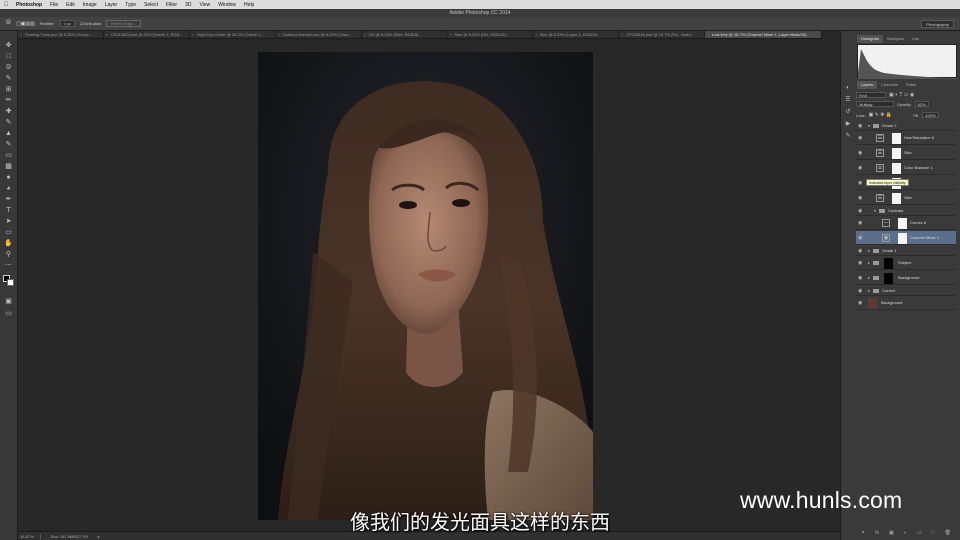 The image size is (960, 540). Describe the element at coordinates (895, 39) in the screenshot. I see `tab-navigator: Navigator` at that location.